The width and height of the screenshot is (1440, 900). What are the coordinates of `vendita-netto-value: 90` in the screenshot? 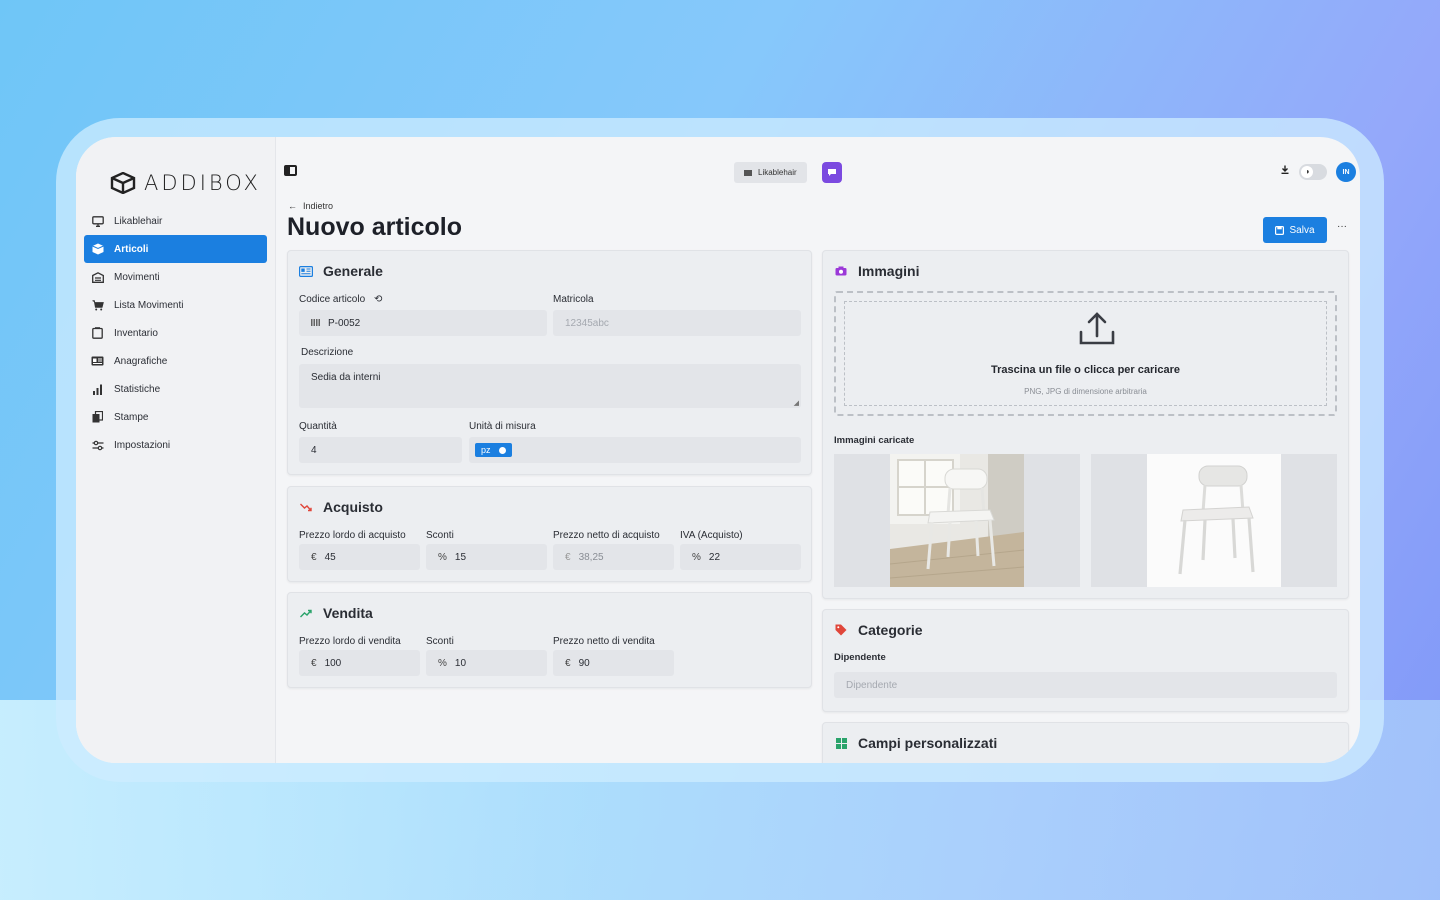 It's located at (584, 663).